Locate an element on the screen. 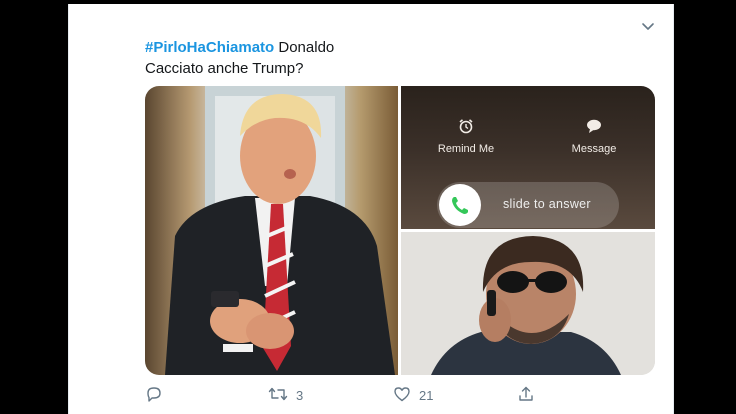  phone-icon is located at coordinates (460, 213).